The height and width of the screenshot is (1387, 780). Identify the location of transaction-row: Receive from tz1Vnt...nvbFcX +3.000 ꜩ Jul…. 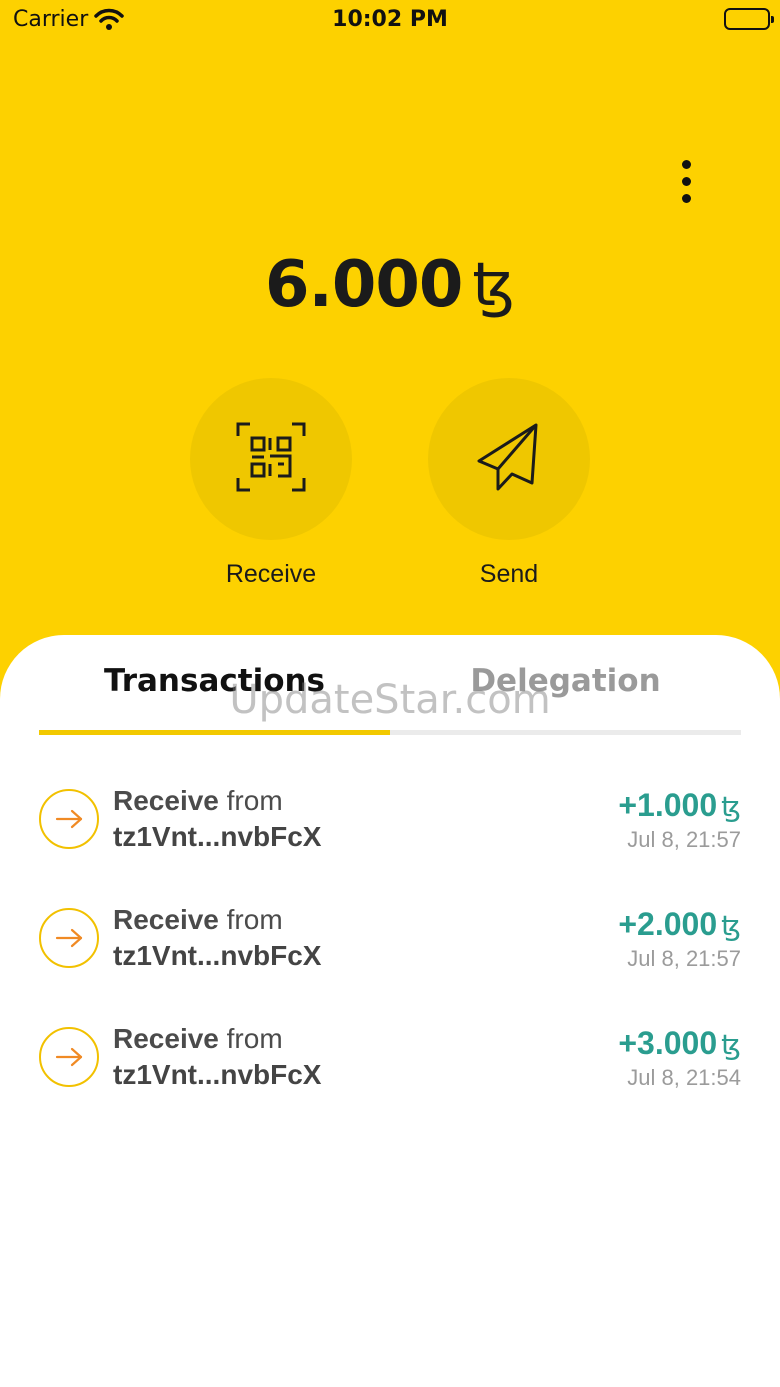
(390, 1080).